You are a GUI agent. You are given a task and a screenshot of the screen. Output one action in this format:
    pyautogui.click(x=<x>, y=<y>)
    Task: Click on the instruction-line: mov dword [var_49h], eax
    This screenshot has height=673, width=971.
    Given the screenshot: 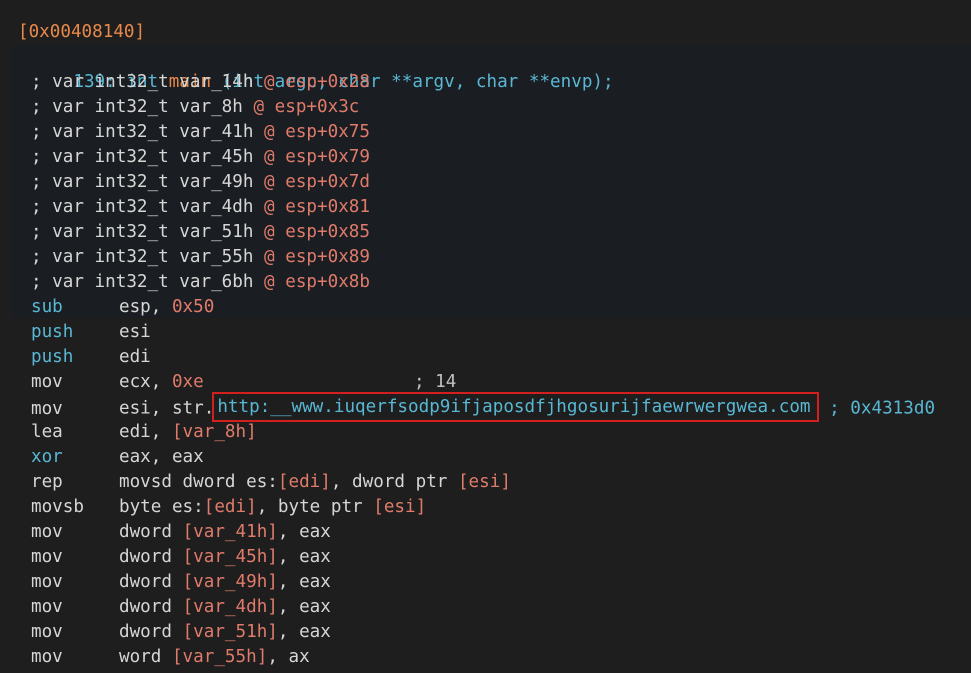 What is the action you would take?
    pyautogui.click(x=181, y=582)
    